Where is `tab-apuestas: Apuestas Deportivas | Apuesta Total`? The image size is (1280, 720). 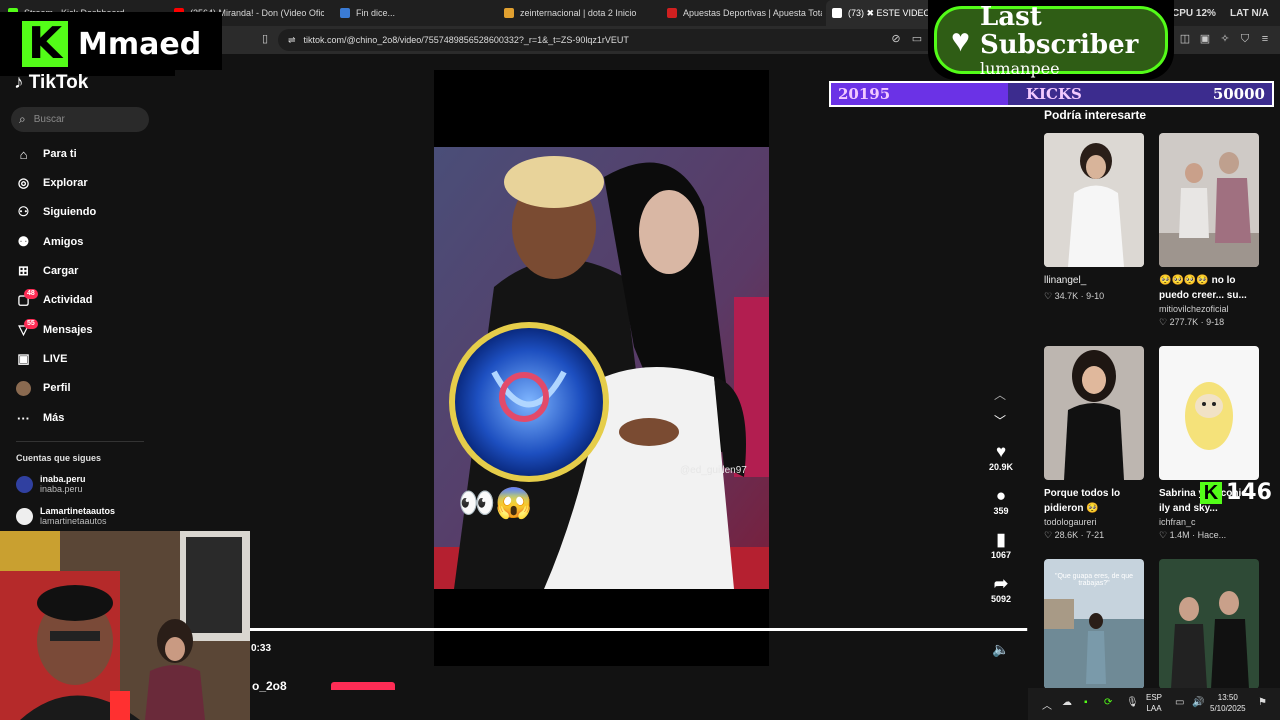
tab-apuestas: Apuestas Deportivas | Apuesta Total is located at coordinates (744, 13).